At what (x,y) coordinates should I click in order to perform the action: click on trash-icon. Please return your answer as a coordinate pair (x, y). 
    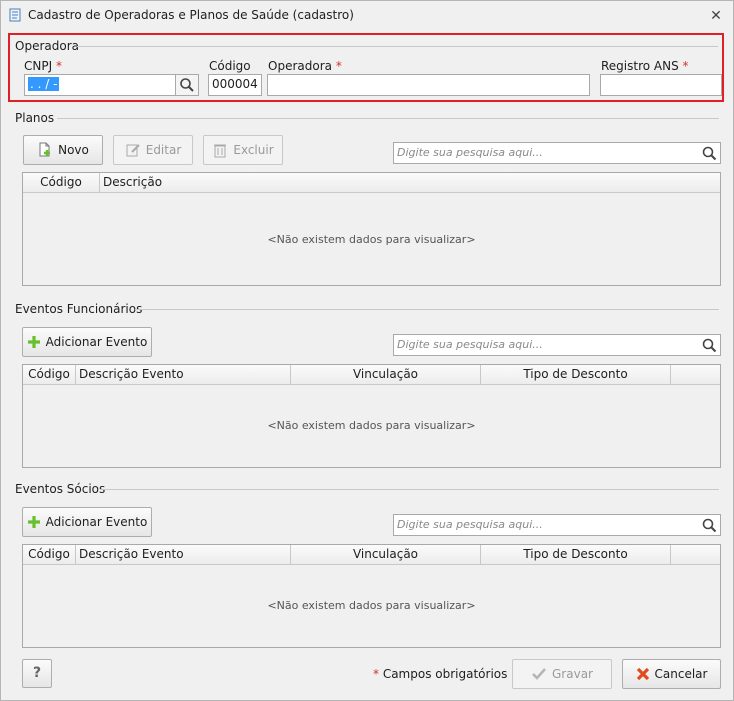
    Looking at the image, I should click on (220, 151).